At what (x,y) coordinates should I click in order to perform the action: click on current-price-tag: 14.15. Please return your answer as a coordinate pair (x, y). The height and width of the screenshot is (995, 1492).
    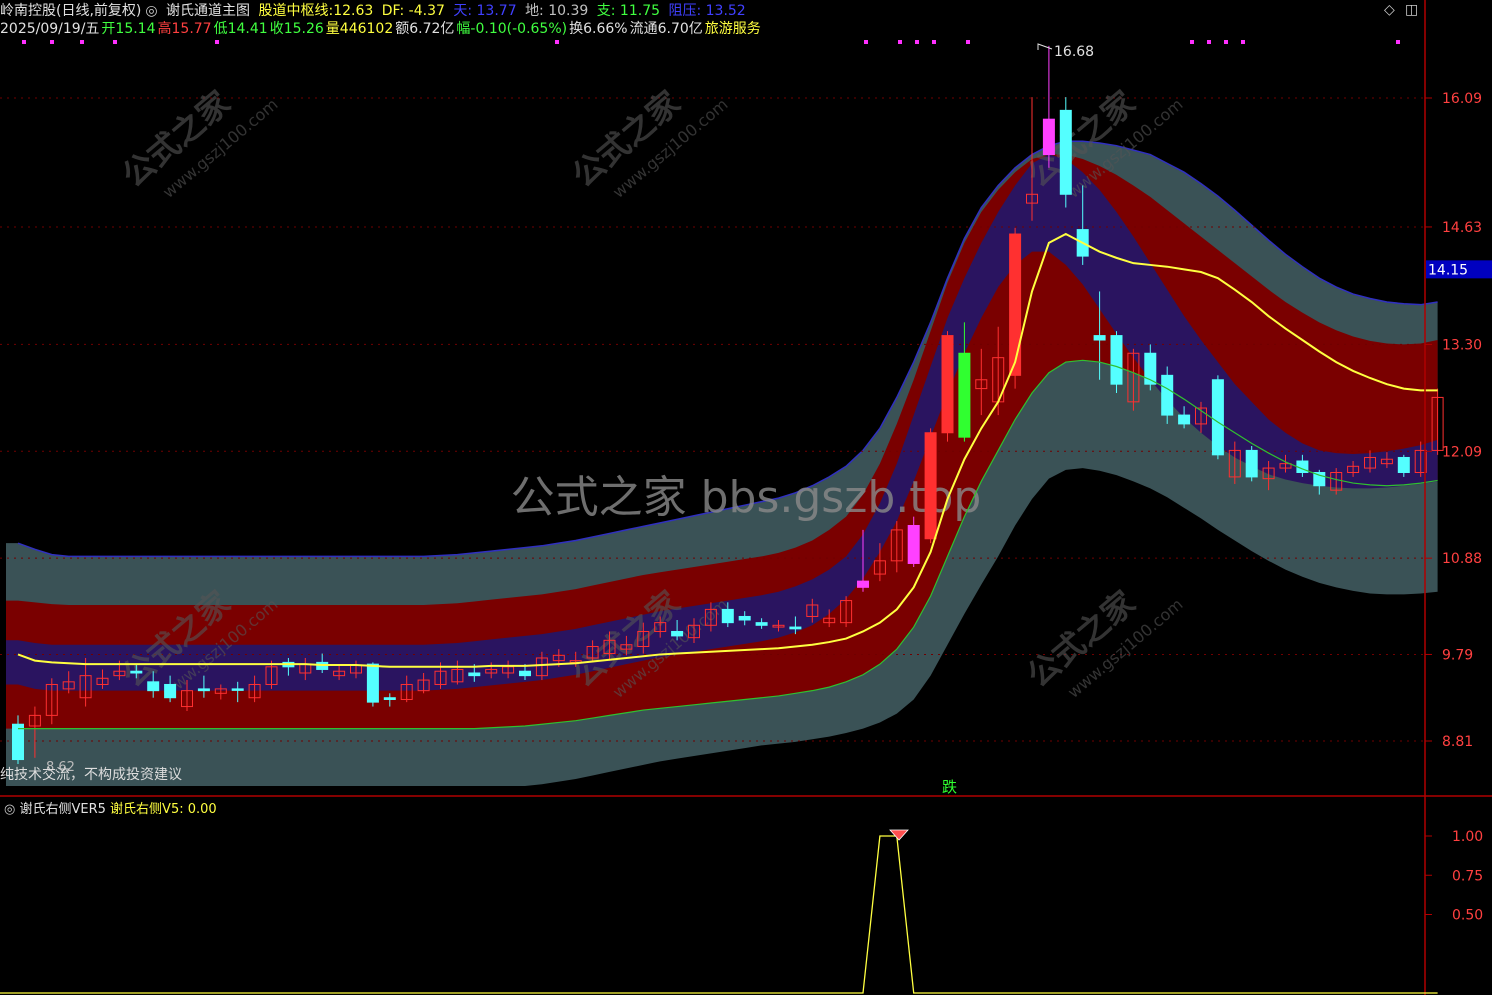
    Looking at the image, I should click on (1448, 270).